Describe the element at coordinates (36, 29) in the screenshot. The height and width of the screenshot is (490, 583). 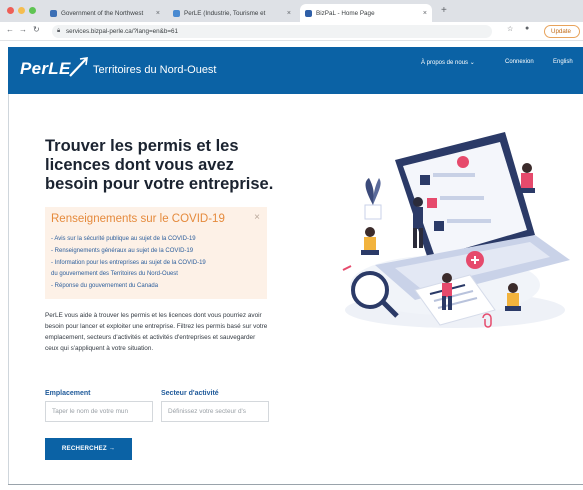
I see `reload-icon: ↻` at that location.